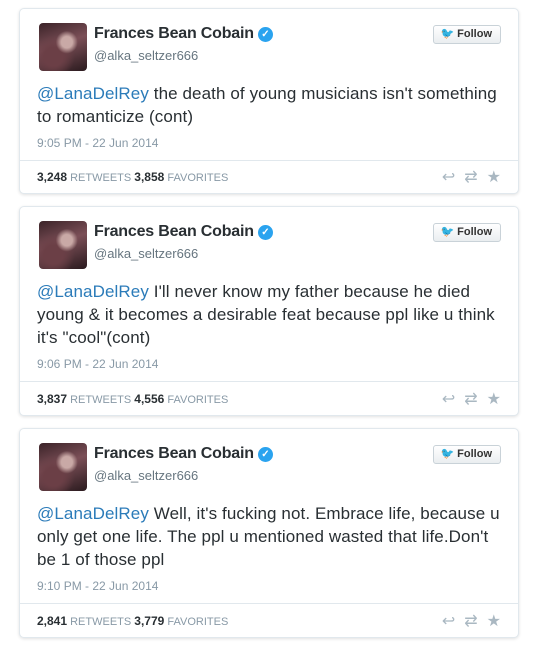 The height and width of the screenshot is (648, 558). Describe the element at coordinates (97, 364) in the screenshot. I see `tweet-timestamp: 9:06 PM - 22 Jun 2014` at that location.